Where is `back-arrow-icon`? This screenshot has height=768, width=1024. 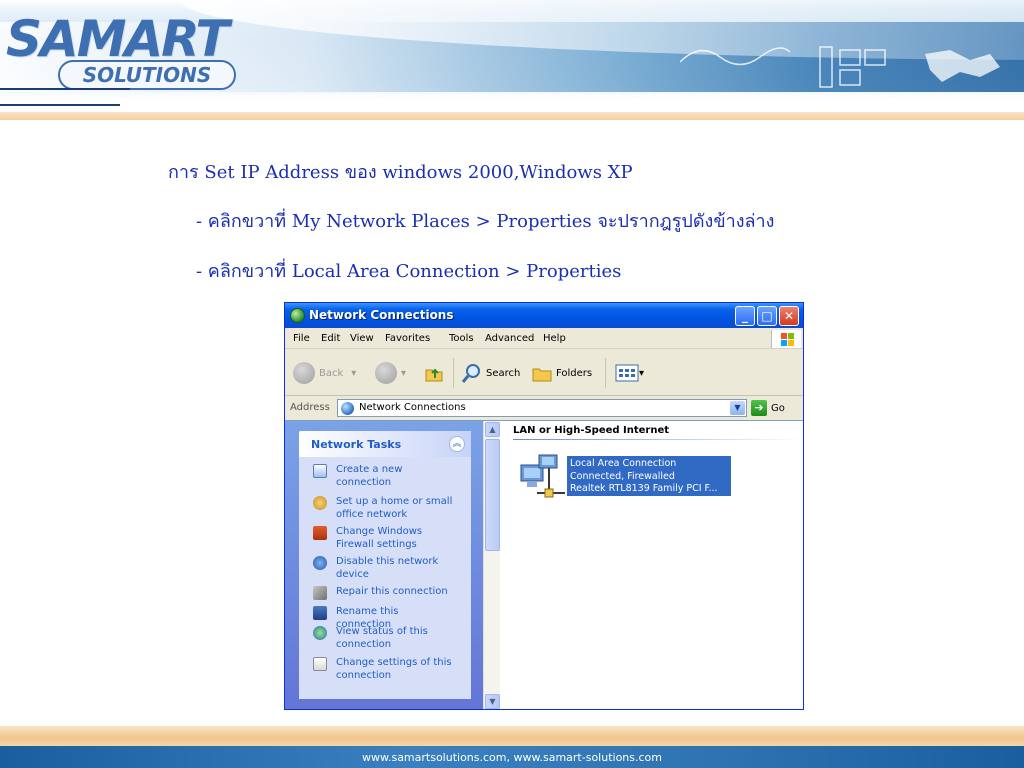 back-arrow-icon is located at coordinates (304, 373).